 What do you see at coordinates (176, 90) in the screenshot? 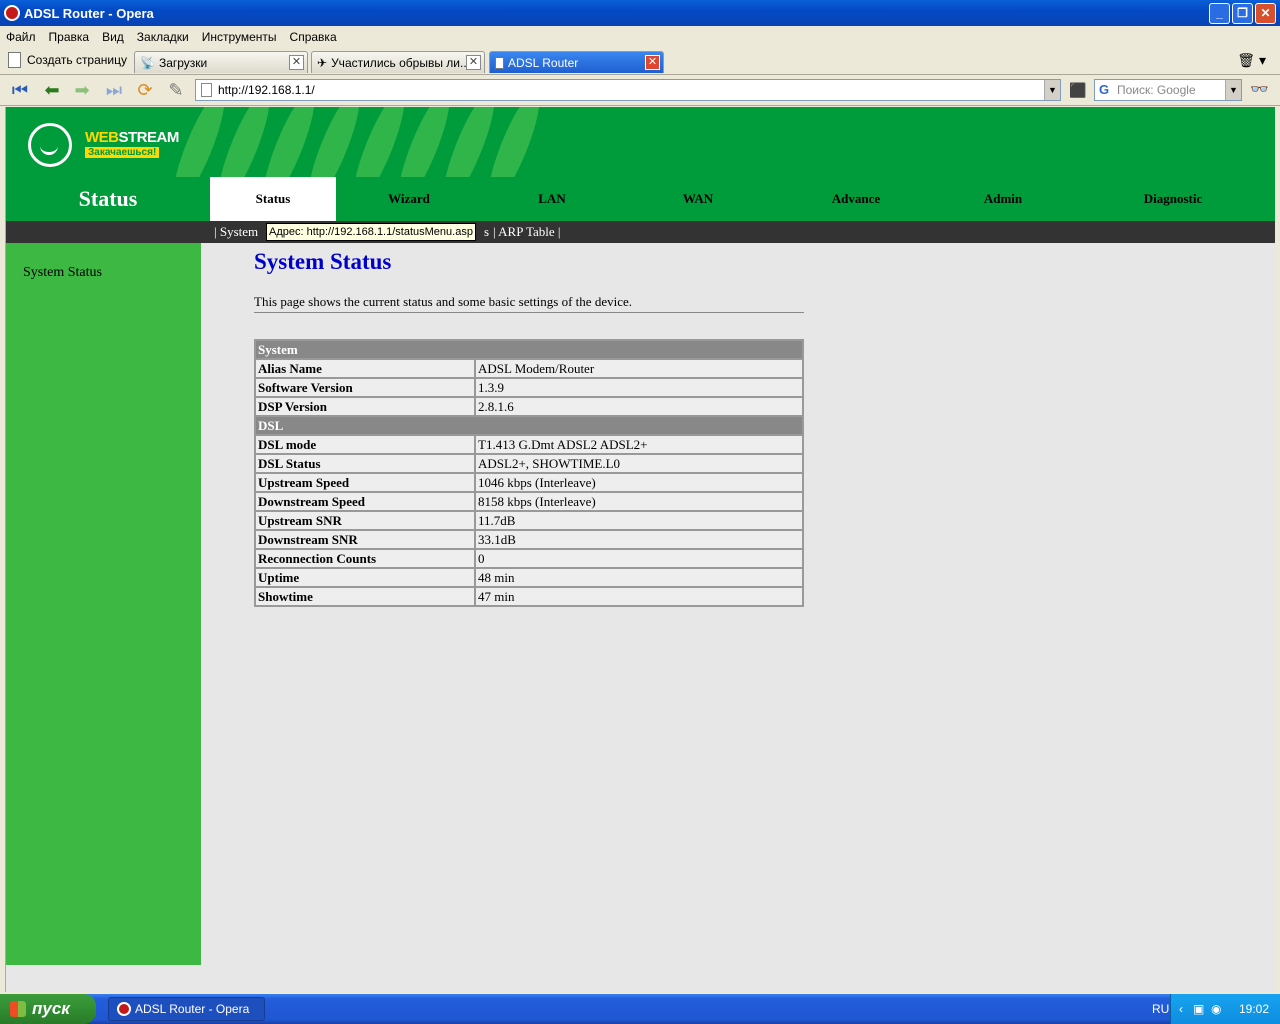
I see `edit-icon: ✎` at bounding box center [176, 90].